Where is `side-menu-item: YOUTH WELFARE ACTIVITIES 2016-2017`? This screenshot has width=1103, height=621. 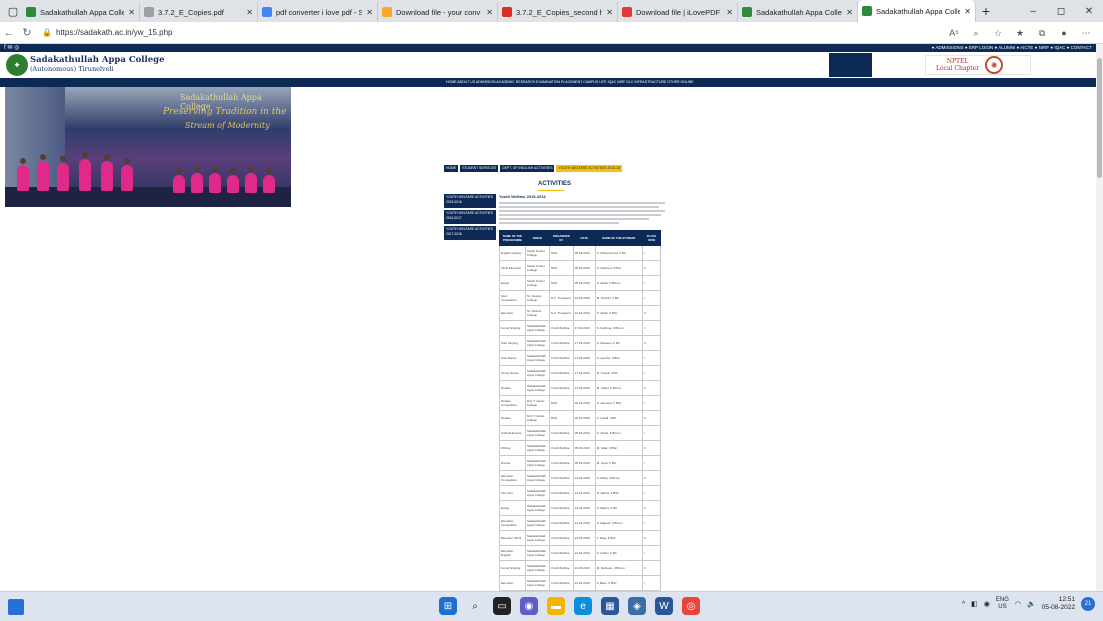 side-menu-item: YOUTH WELFARE ACTIVITIES 2016-2017 is located at coordinates (470, 217).